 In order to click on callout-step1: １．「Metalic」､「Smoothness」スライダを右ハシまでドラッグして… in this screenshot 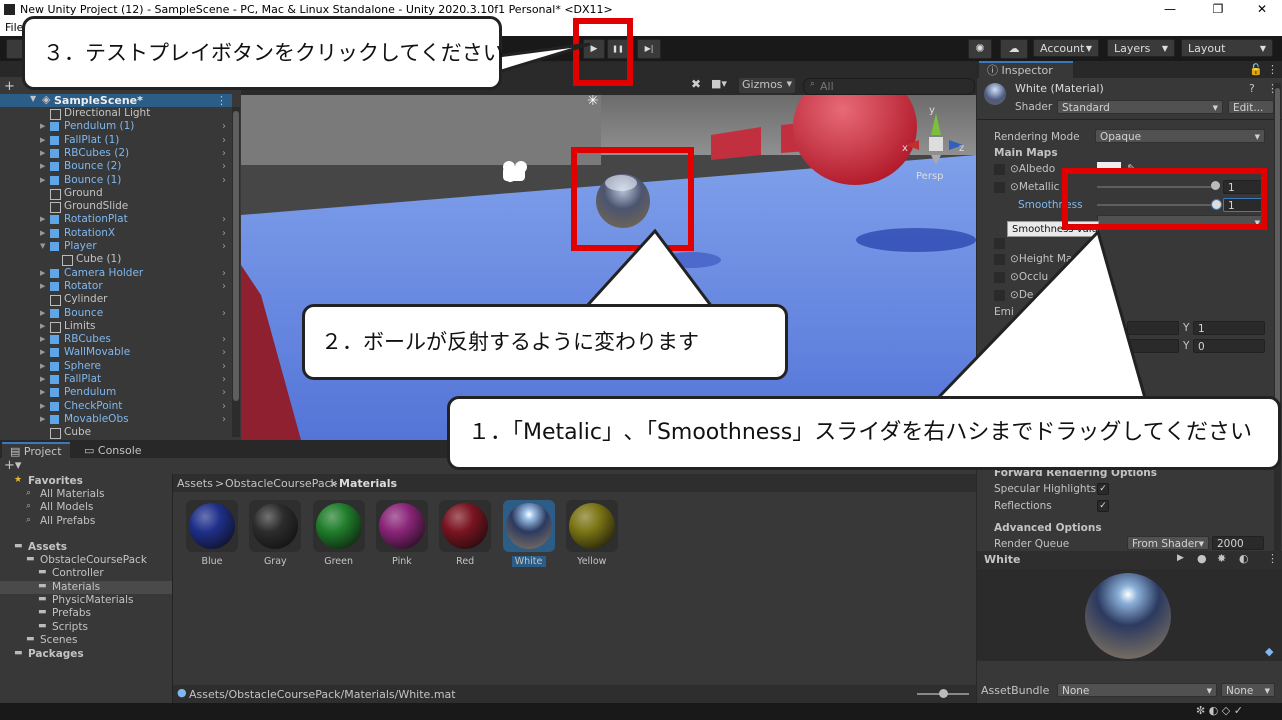, I will do `click(864, 433)`.